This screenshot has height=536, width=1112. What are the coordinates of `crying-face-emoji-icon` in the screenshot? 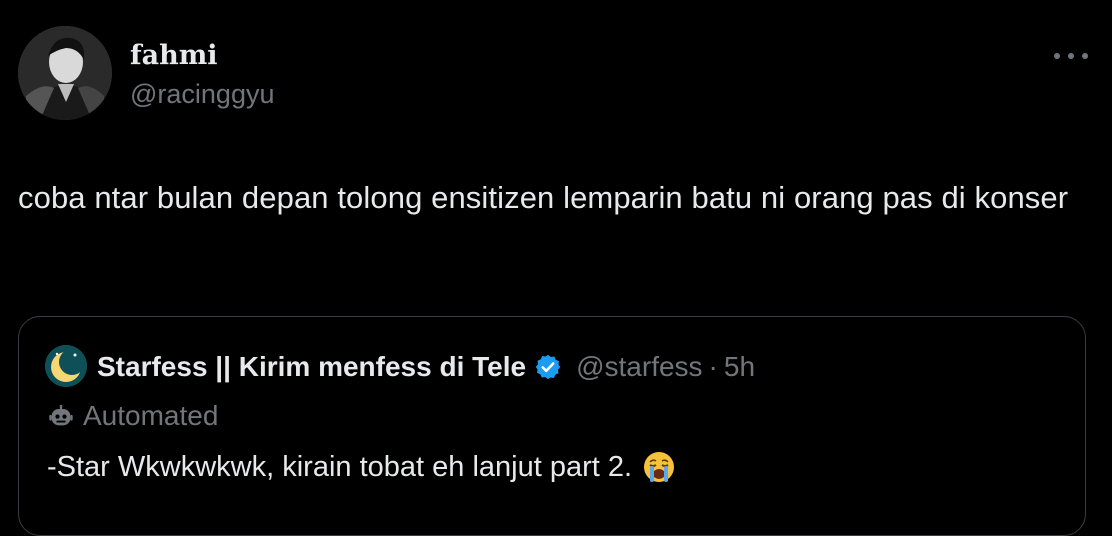 It's located at (659, 467).